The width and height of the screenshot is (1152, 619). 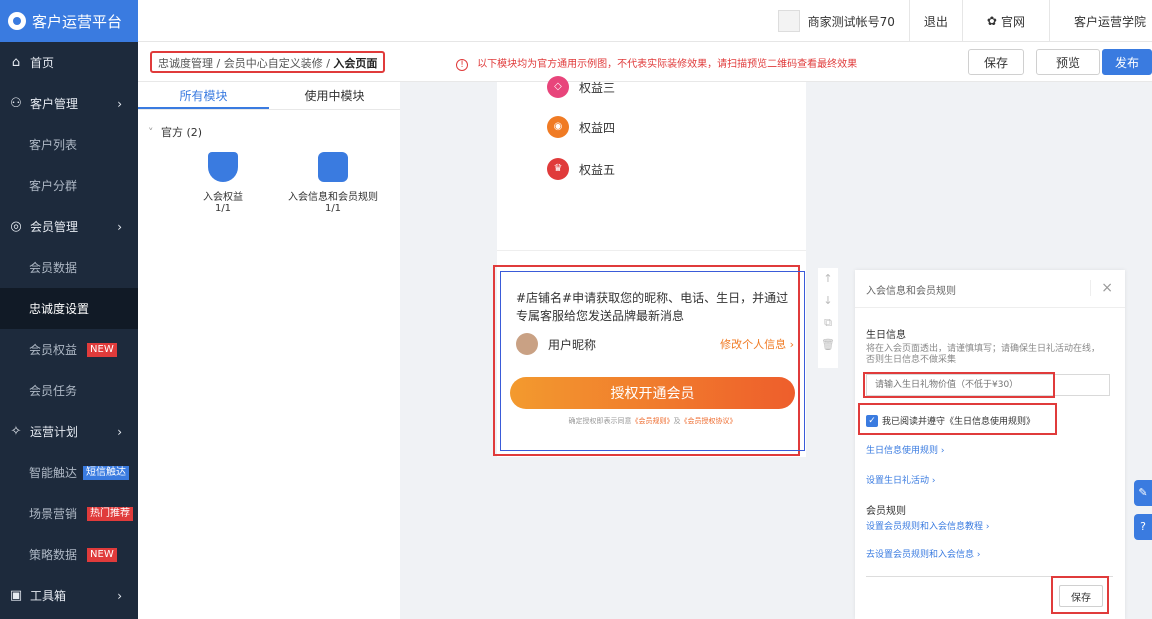 I want to click on breadcrumb-item: 忠诚度管理, so click(x=185, y=63).